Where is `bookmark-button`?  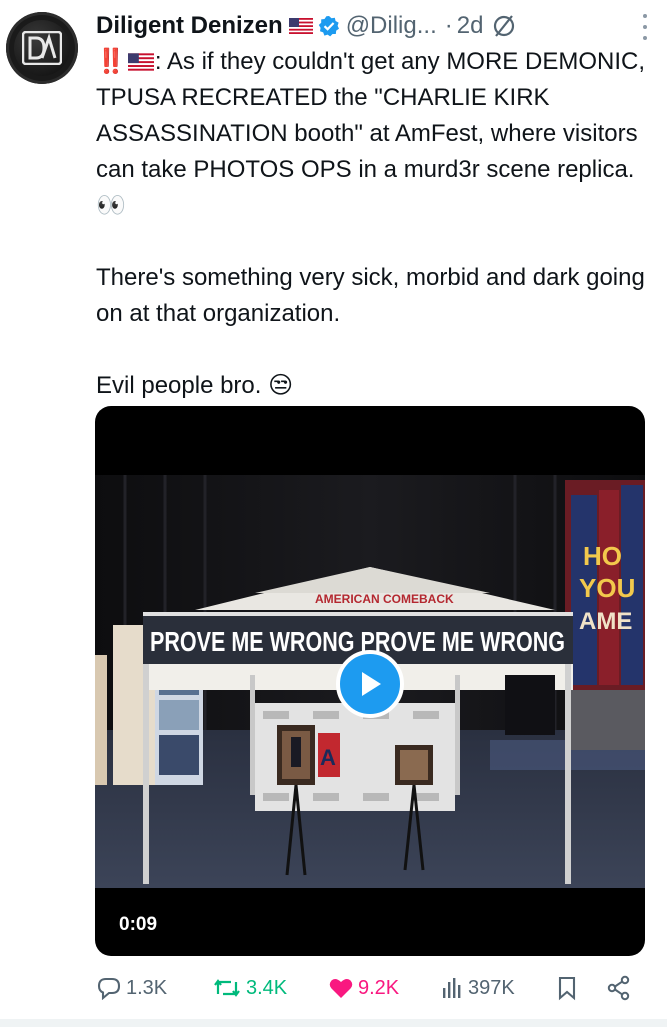 bookmark-button is located at coordinates (569, 988).